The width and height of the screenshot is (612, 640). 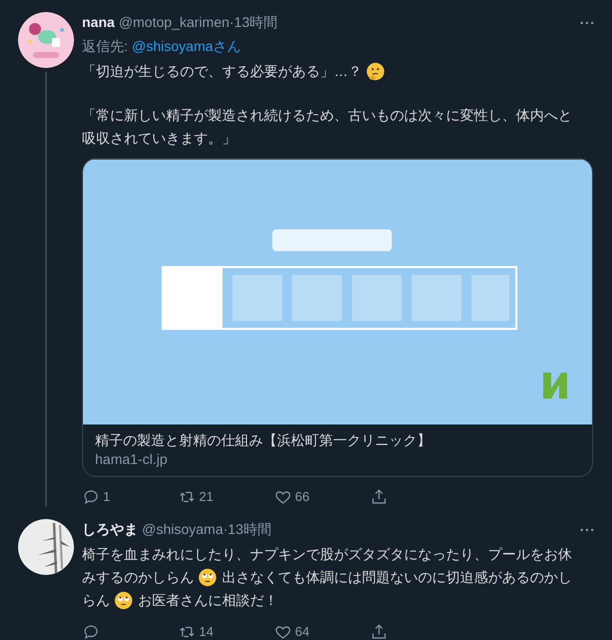 What do you see at coordinates (96, 600) in the screenshot?
I see `tweet-text: らん` at bounding box center [96, 600].